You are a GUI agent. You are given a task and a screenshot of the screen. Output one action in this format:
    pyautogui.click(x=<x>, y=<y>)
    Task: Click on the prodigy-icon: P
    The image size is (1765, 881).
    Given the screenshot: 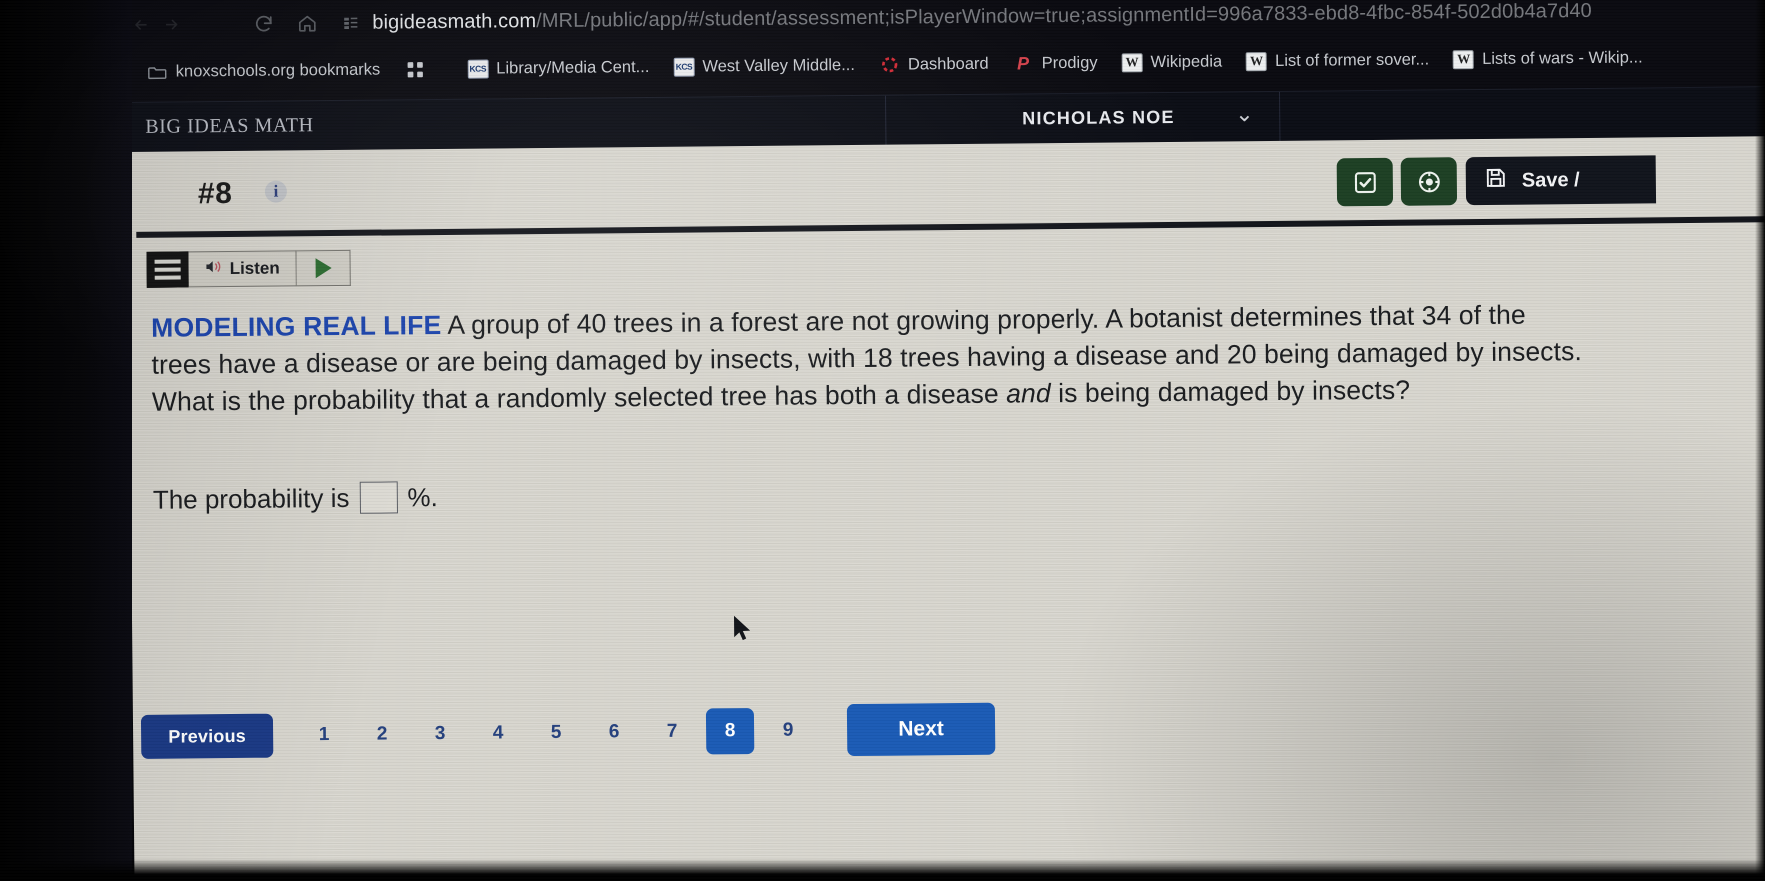 What is the action you would take?
    pyautogui.click(x=1023, y=62)
    